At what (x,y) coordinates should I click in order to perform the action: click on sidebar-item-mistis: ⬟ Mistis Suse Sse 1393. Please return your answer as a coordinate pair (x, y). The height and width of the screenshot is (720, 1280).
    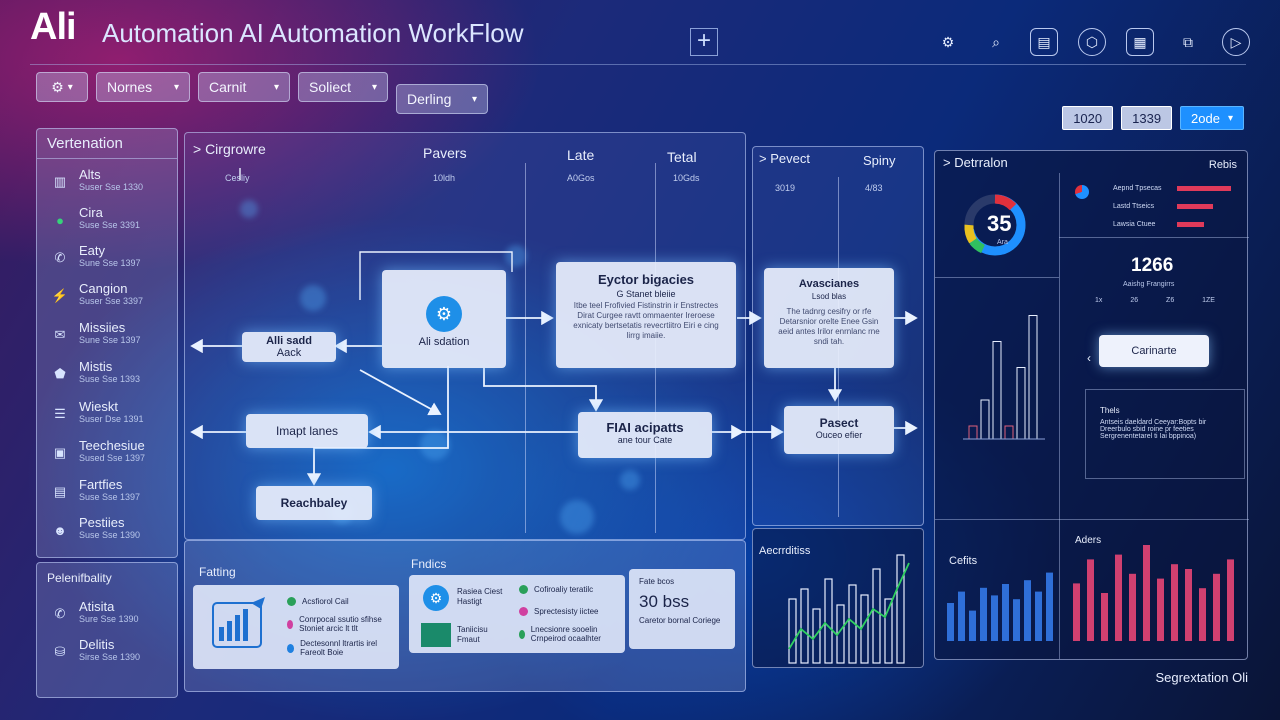
    Looking at the image, I should click on (109, 375).